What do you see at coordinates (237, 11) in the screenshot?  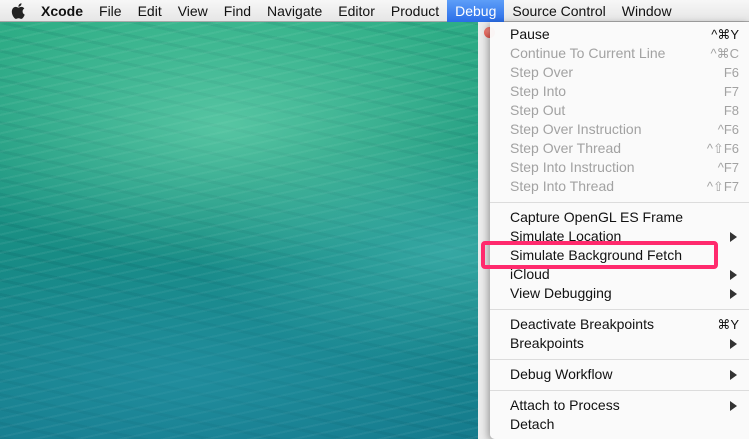 I see `menu-find: Find` at bounding box center [237, 11].